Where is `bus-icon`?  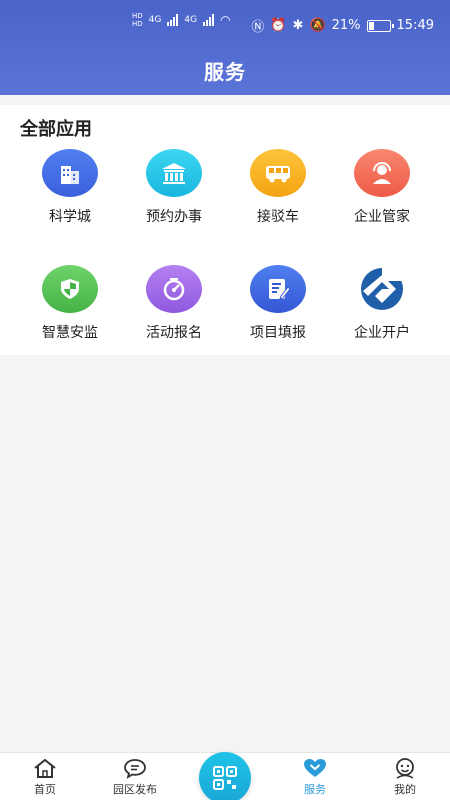 bus-icon is located at coordinates (278, 173).